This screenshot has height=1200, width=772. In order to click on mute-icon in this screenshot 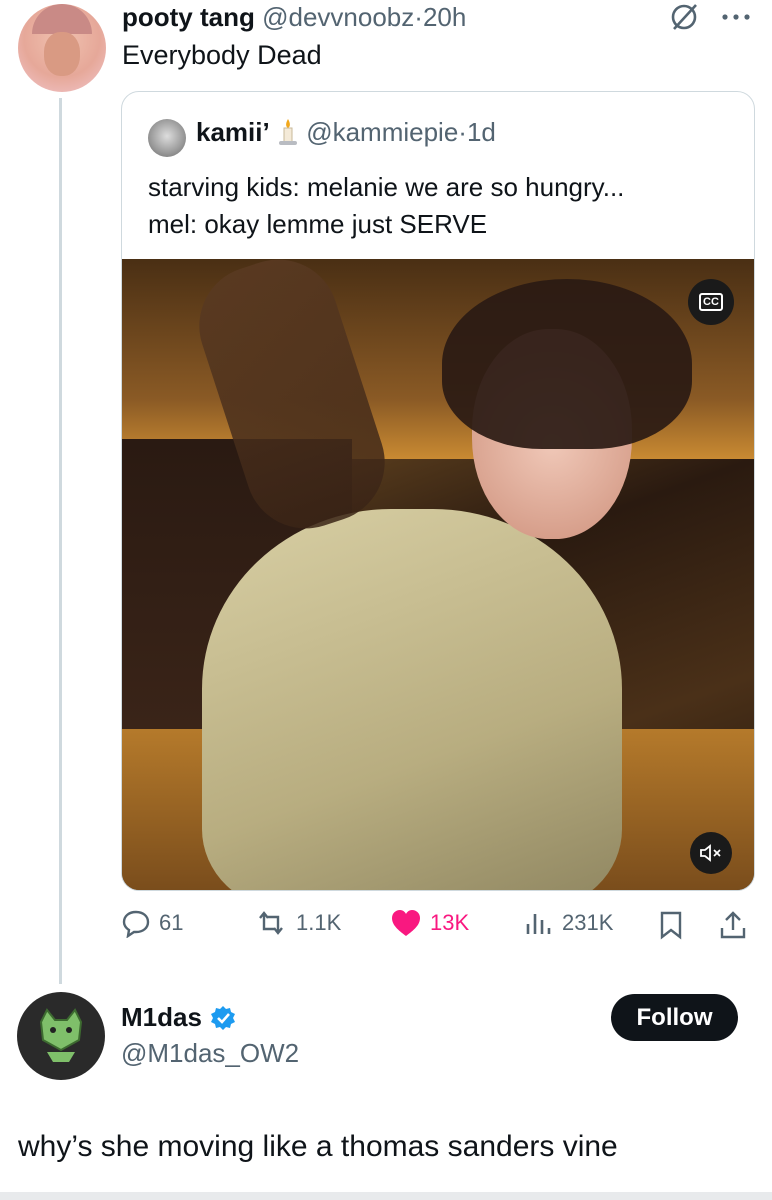, I will do `click(710, 853)`.